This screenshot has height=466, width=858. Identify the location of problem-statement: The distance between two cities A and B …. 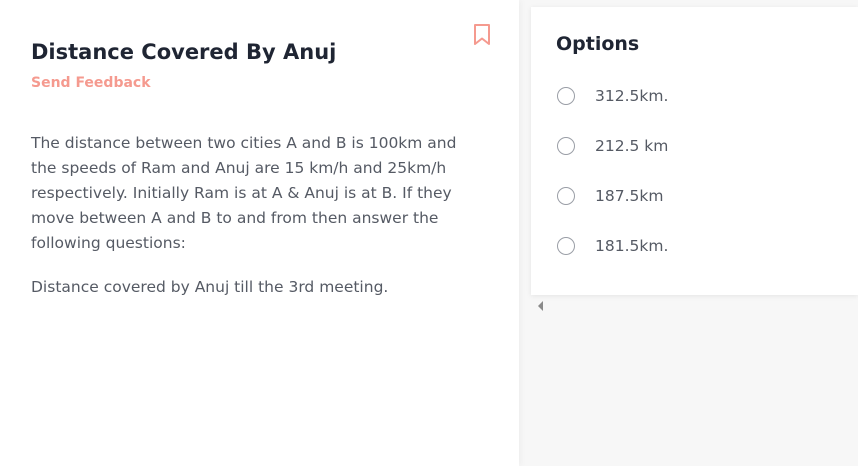
(244, 193).